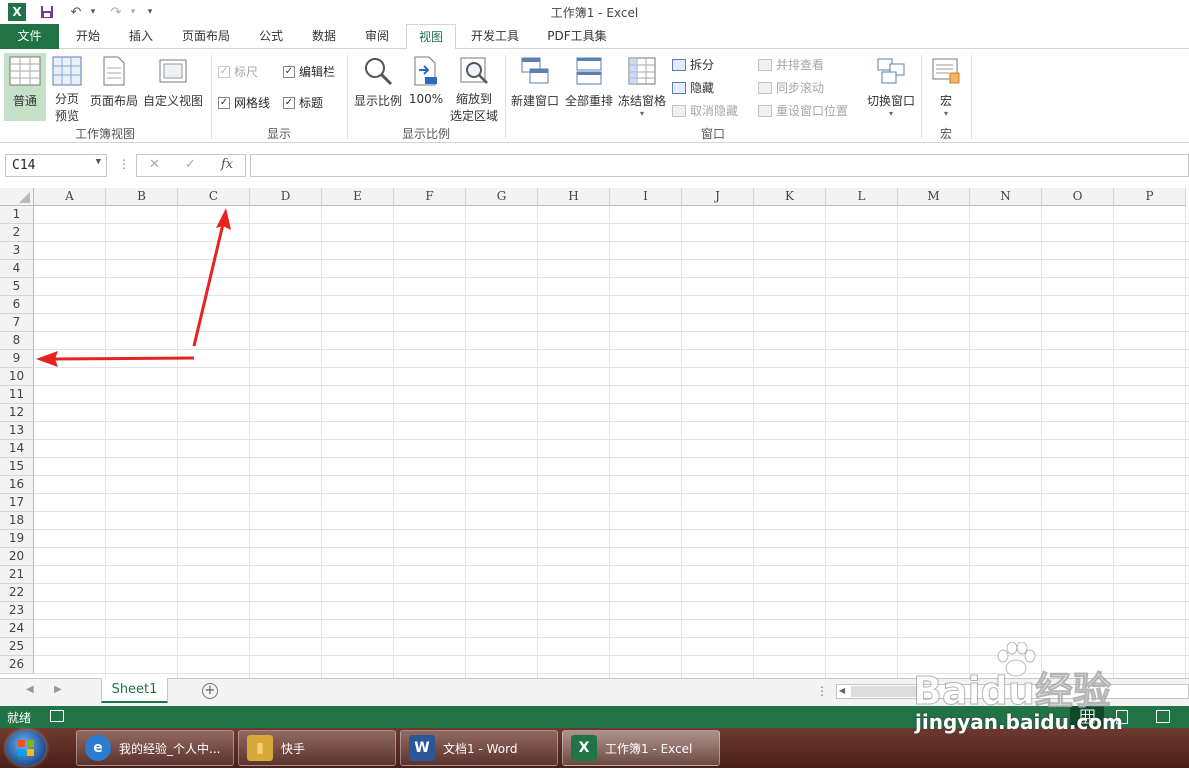 The image size is (1189, 769). I want to click on column-header: G, so click(502, 197).